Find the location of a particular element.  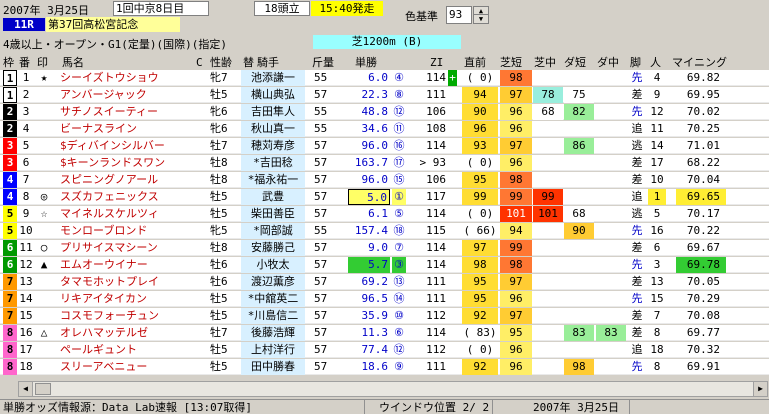

prediction-mark: ○ is located at coordinates (44, 247).